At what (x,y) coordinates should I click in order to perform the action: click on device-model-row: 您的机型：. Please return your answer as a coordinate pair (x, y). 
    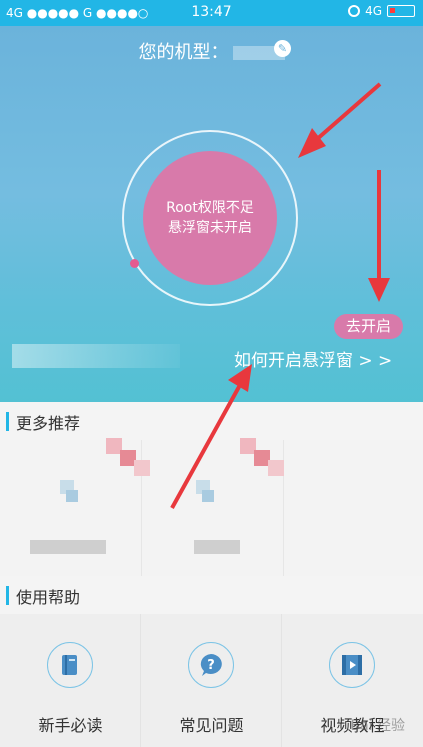
    Looking at the image, I should click on (211, 51).